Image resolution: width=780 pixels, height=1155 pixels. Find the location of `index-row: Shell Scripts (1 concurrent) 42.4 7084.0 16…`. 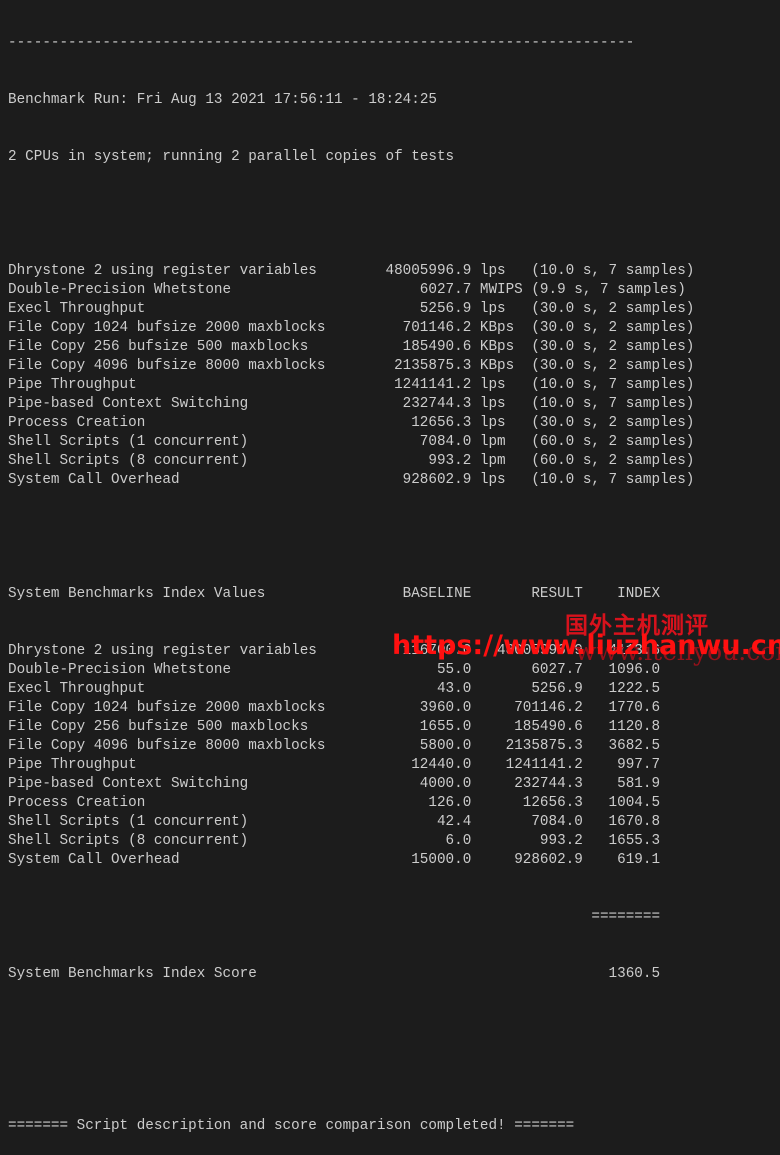

index-row: Shell Scripts (1 concurrent) 42.4 7084.0 16… is located at coordinates (351, 822).